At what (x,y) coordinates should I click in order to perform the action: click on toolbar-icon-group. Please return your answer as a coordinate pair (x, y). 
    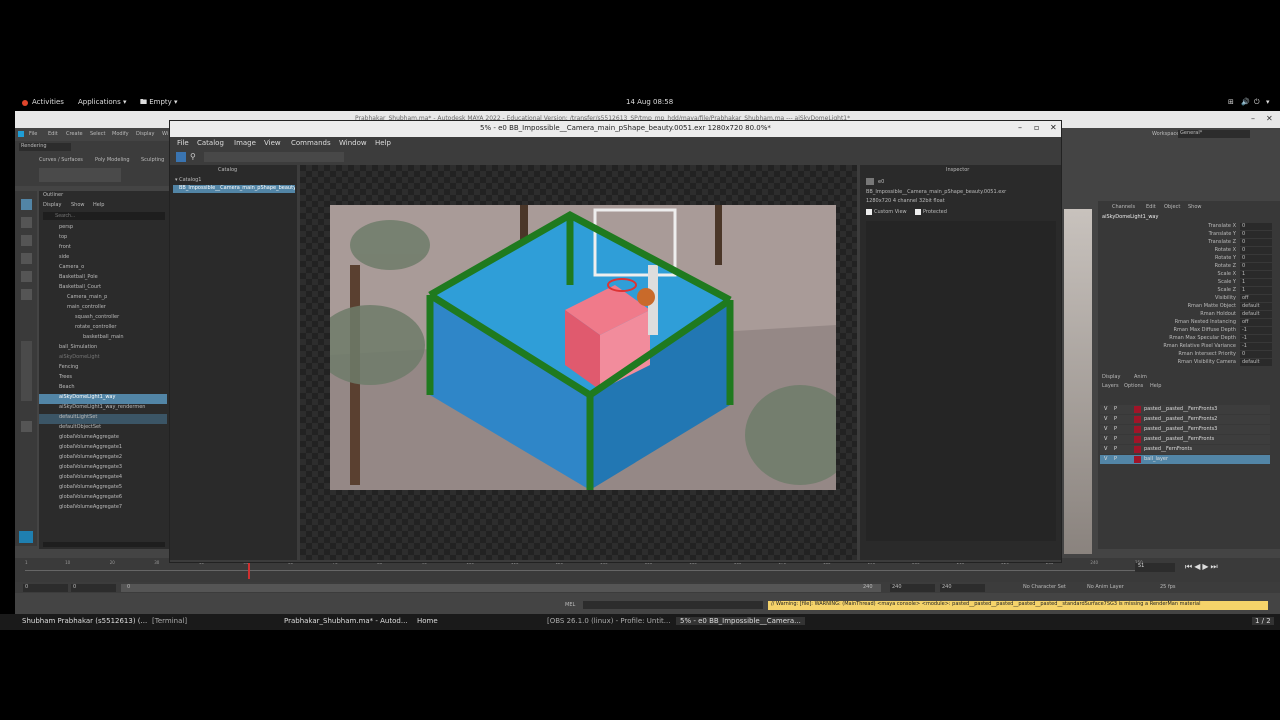
    Looking at the image, I should click on (274, 157).